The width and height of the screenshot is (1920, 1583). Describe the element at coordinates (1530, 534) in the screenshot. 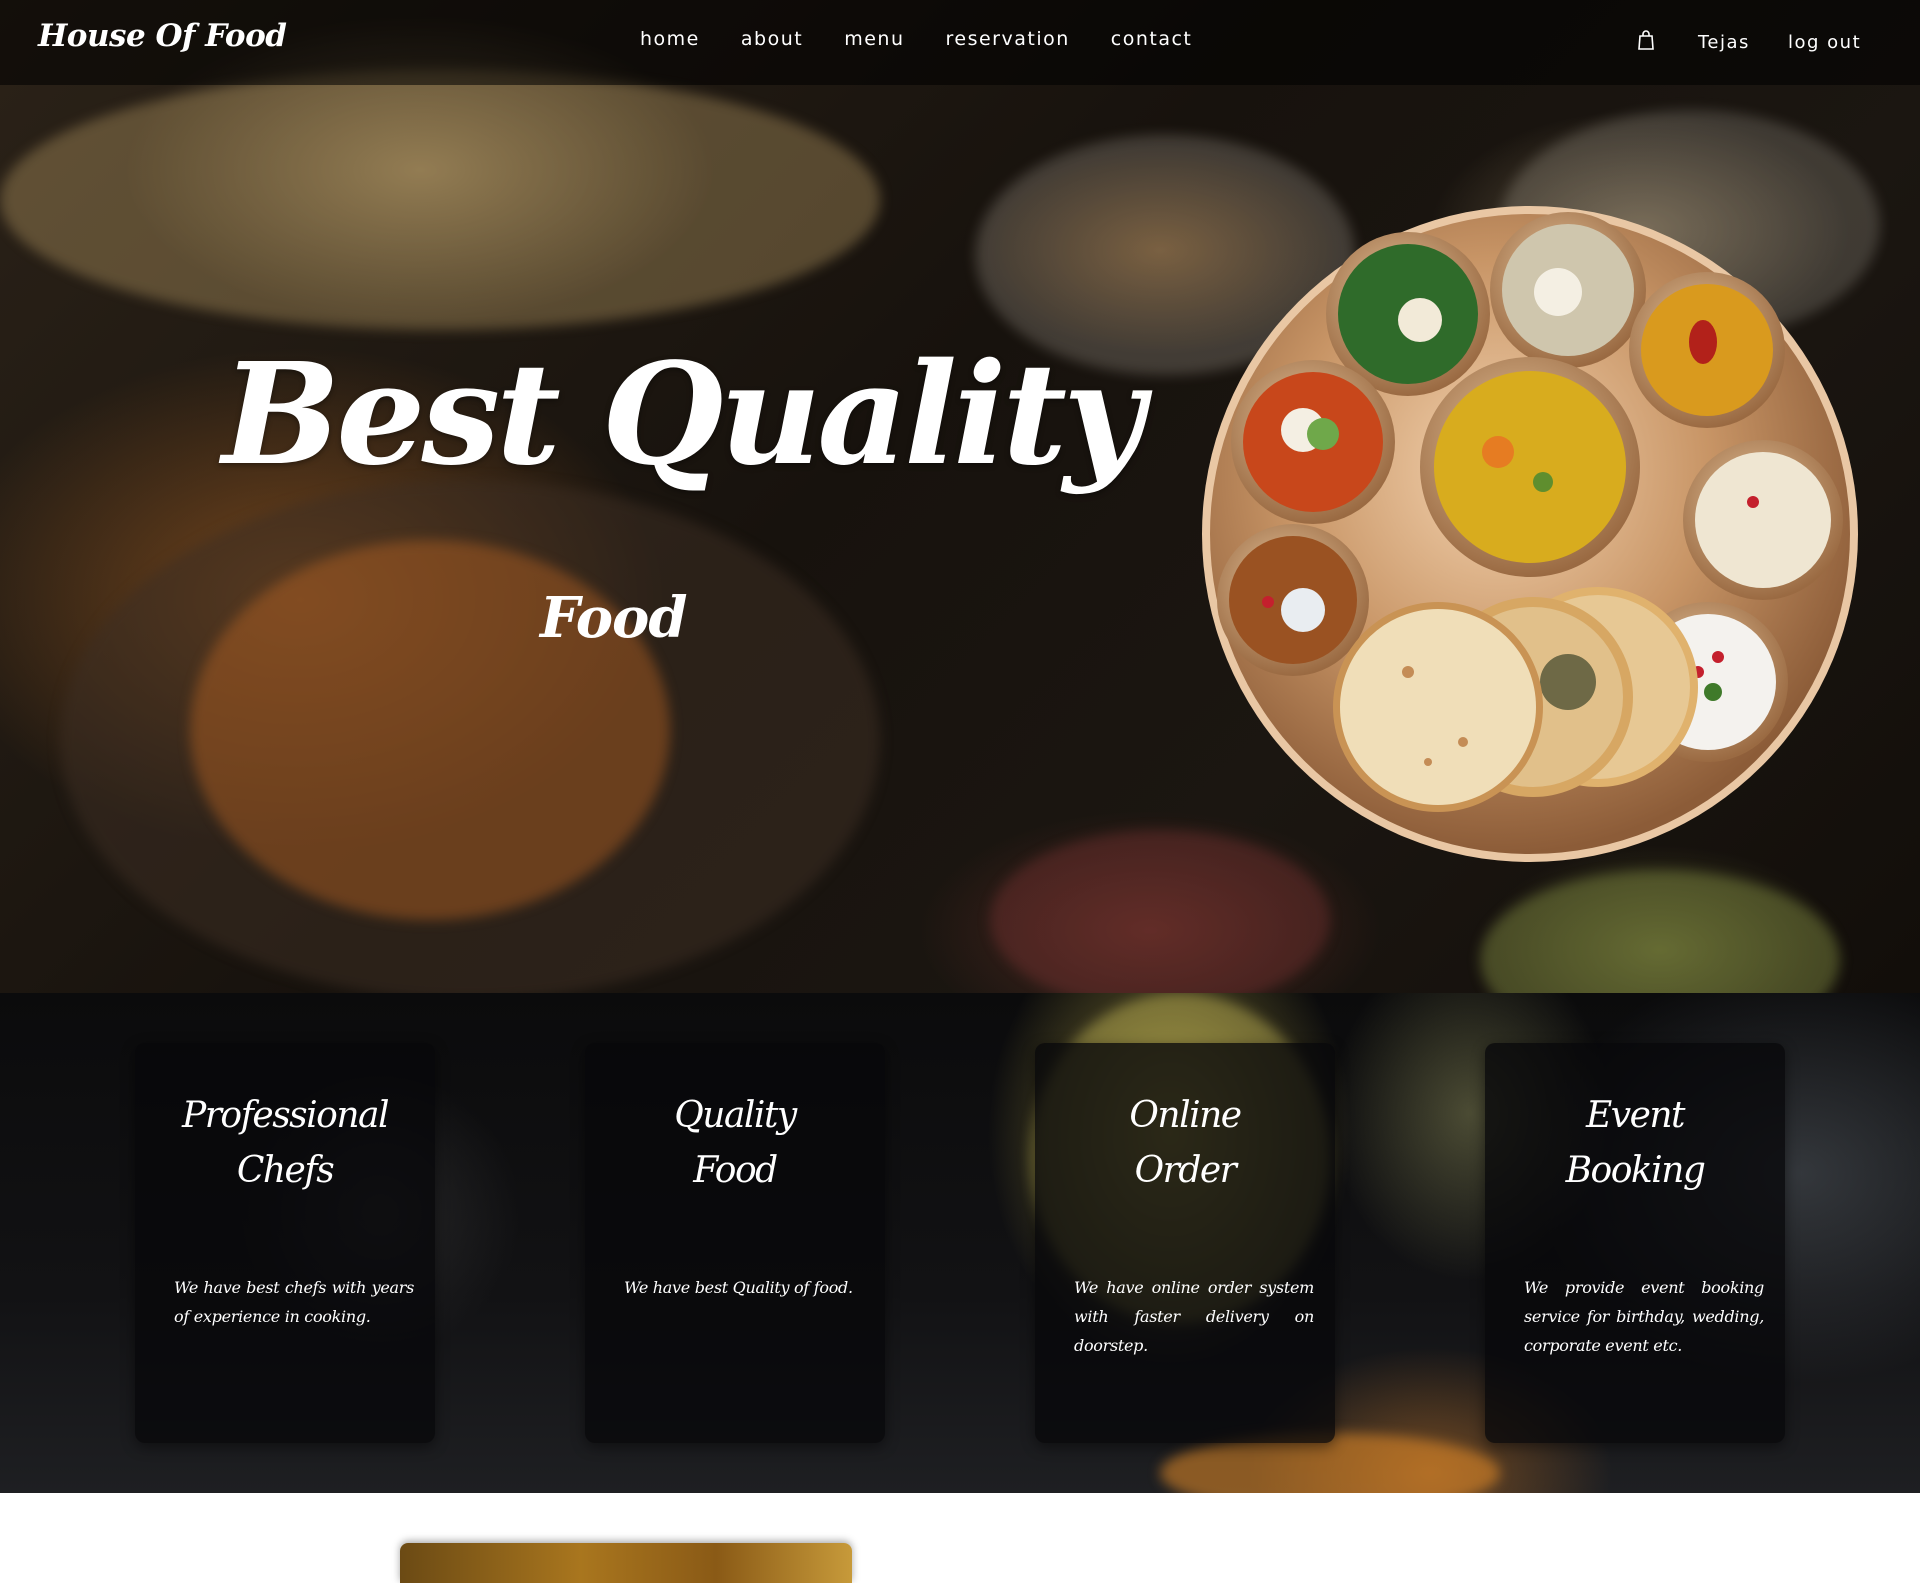

I see `thali-plate-image` at that location.